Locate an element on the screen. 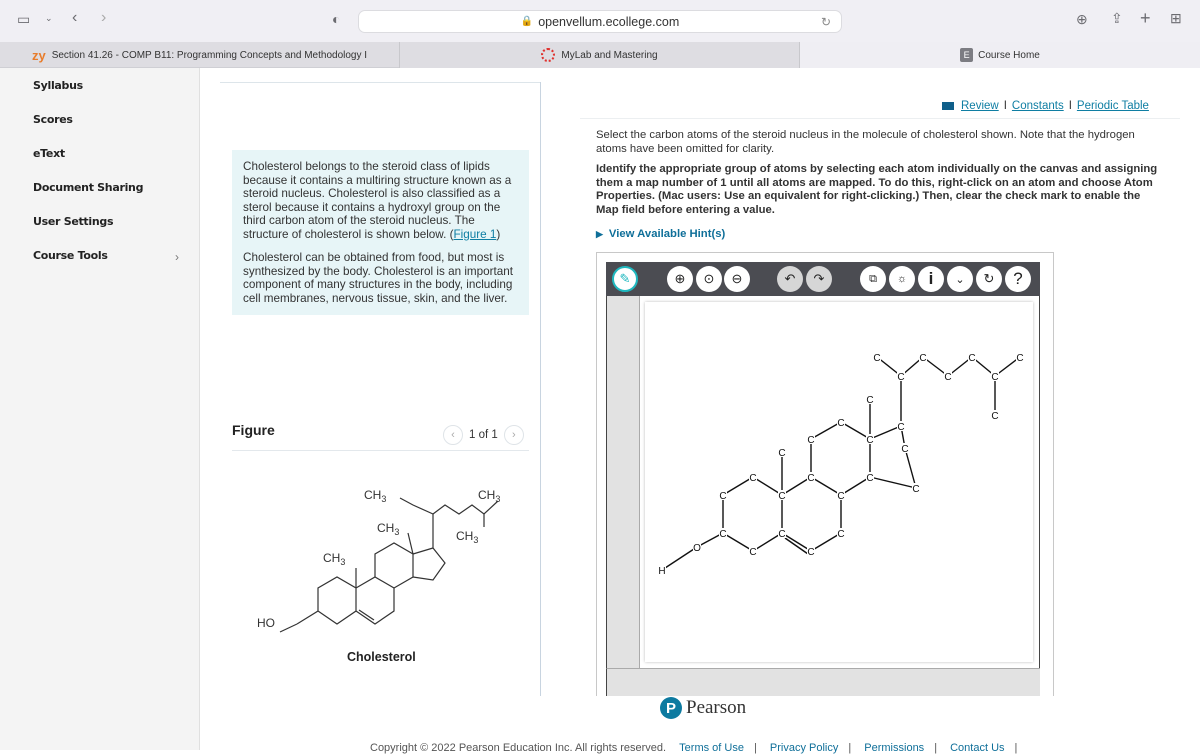  figure-page-count: 1 of 1 is located at coordinates (483, 435).